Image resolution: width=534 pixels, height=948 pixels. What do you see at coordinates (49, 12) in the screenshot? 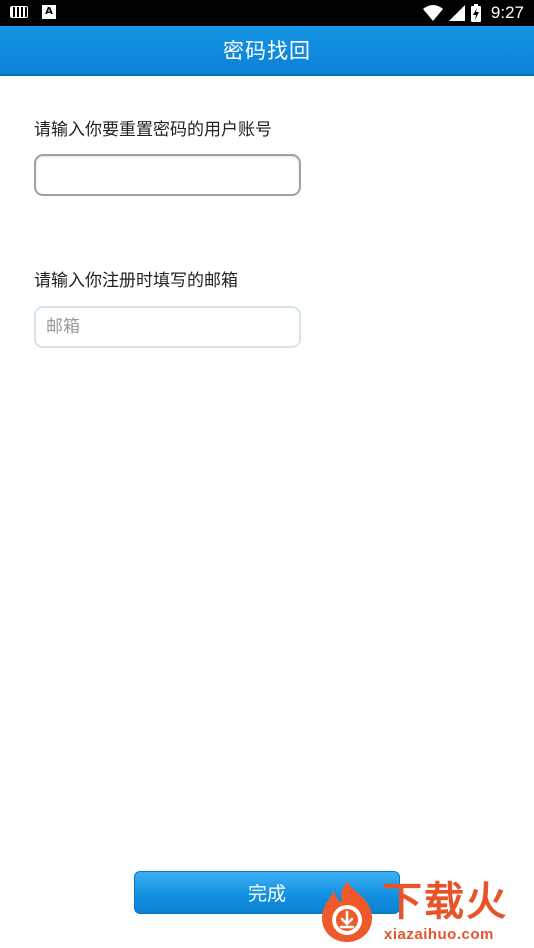
I see `a-notification-icon: A` at bounding box center [49, 12].